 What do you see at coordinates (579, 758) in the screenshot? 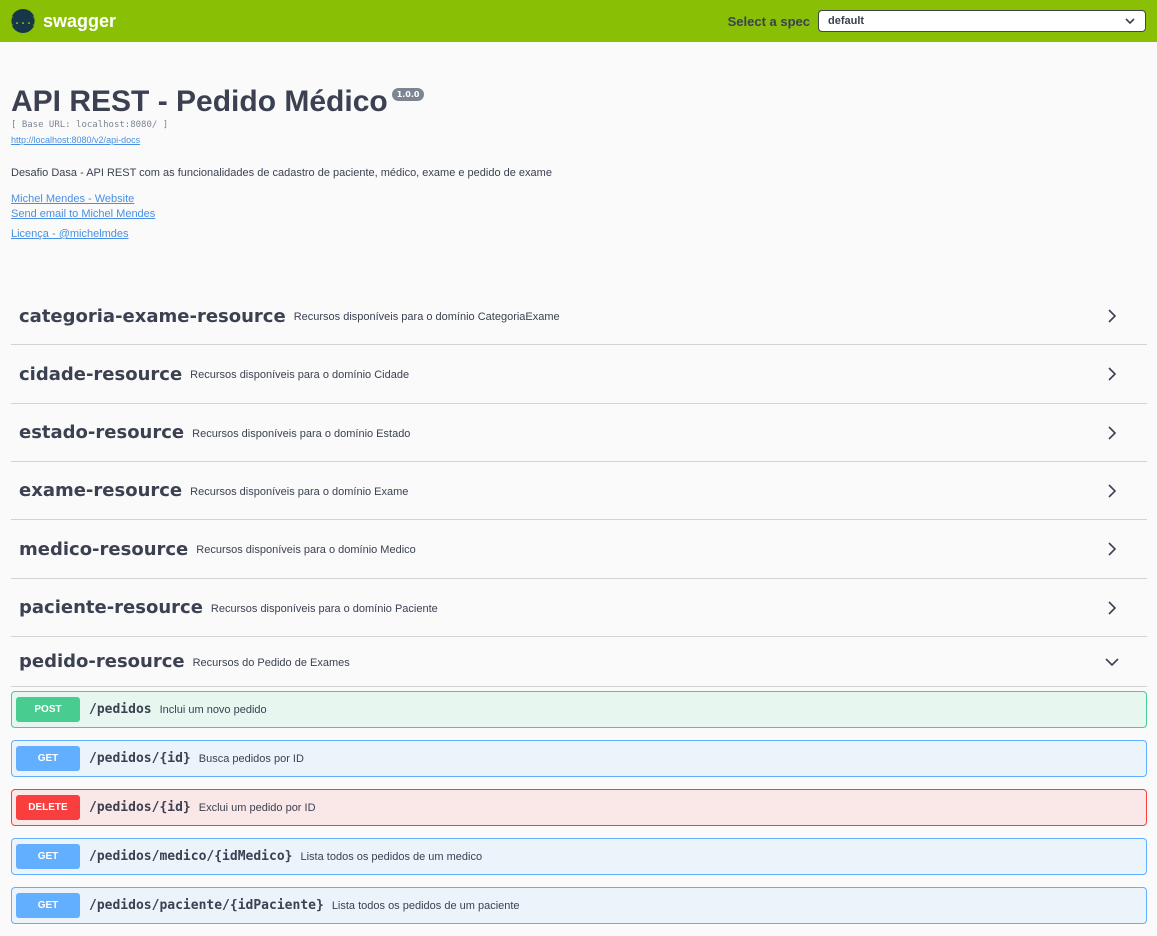
I see `operation-get-pedido-by-id: GET /pedidos/{id} Busca pedidos por ID` at bounding box center [579, 758].